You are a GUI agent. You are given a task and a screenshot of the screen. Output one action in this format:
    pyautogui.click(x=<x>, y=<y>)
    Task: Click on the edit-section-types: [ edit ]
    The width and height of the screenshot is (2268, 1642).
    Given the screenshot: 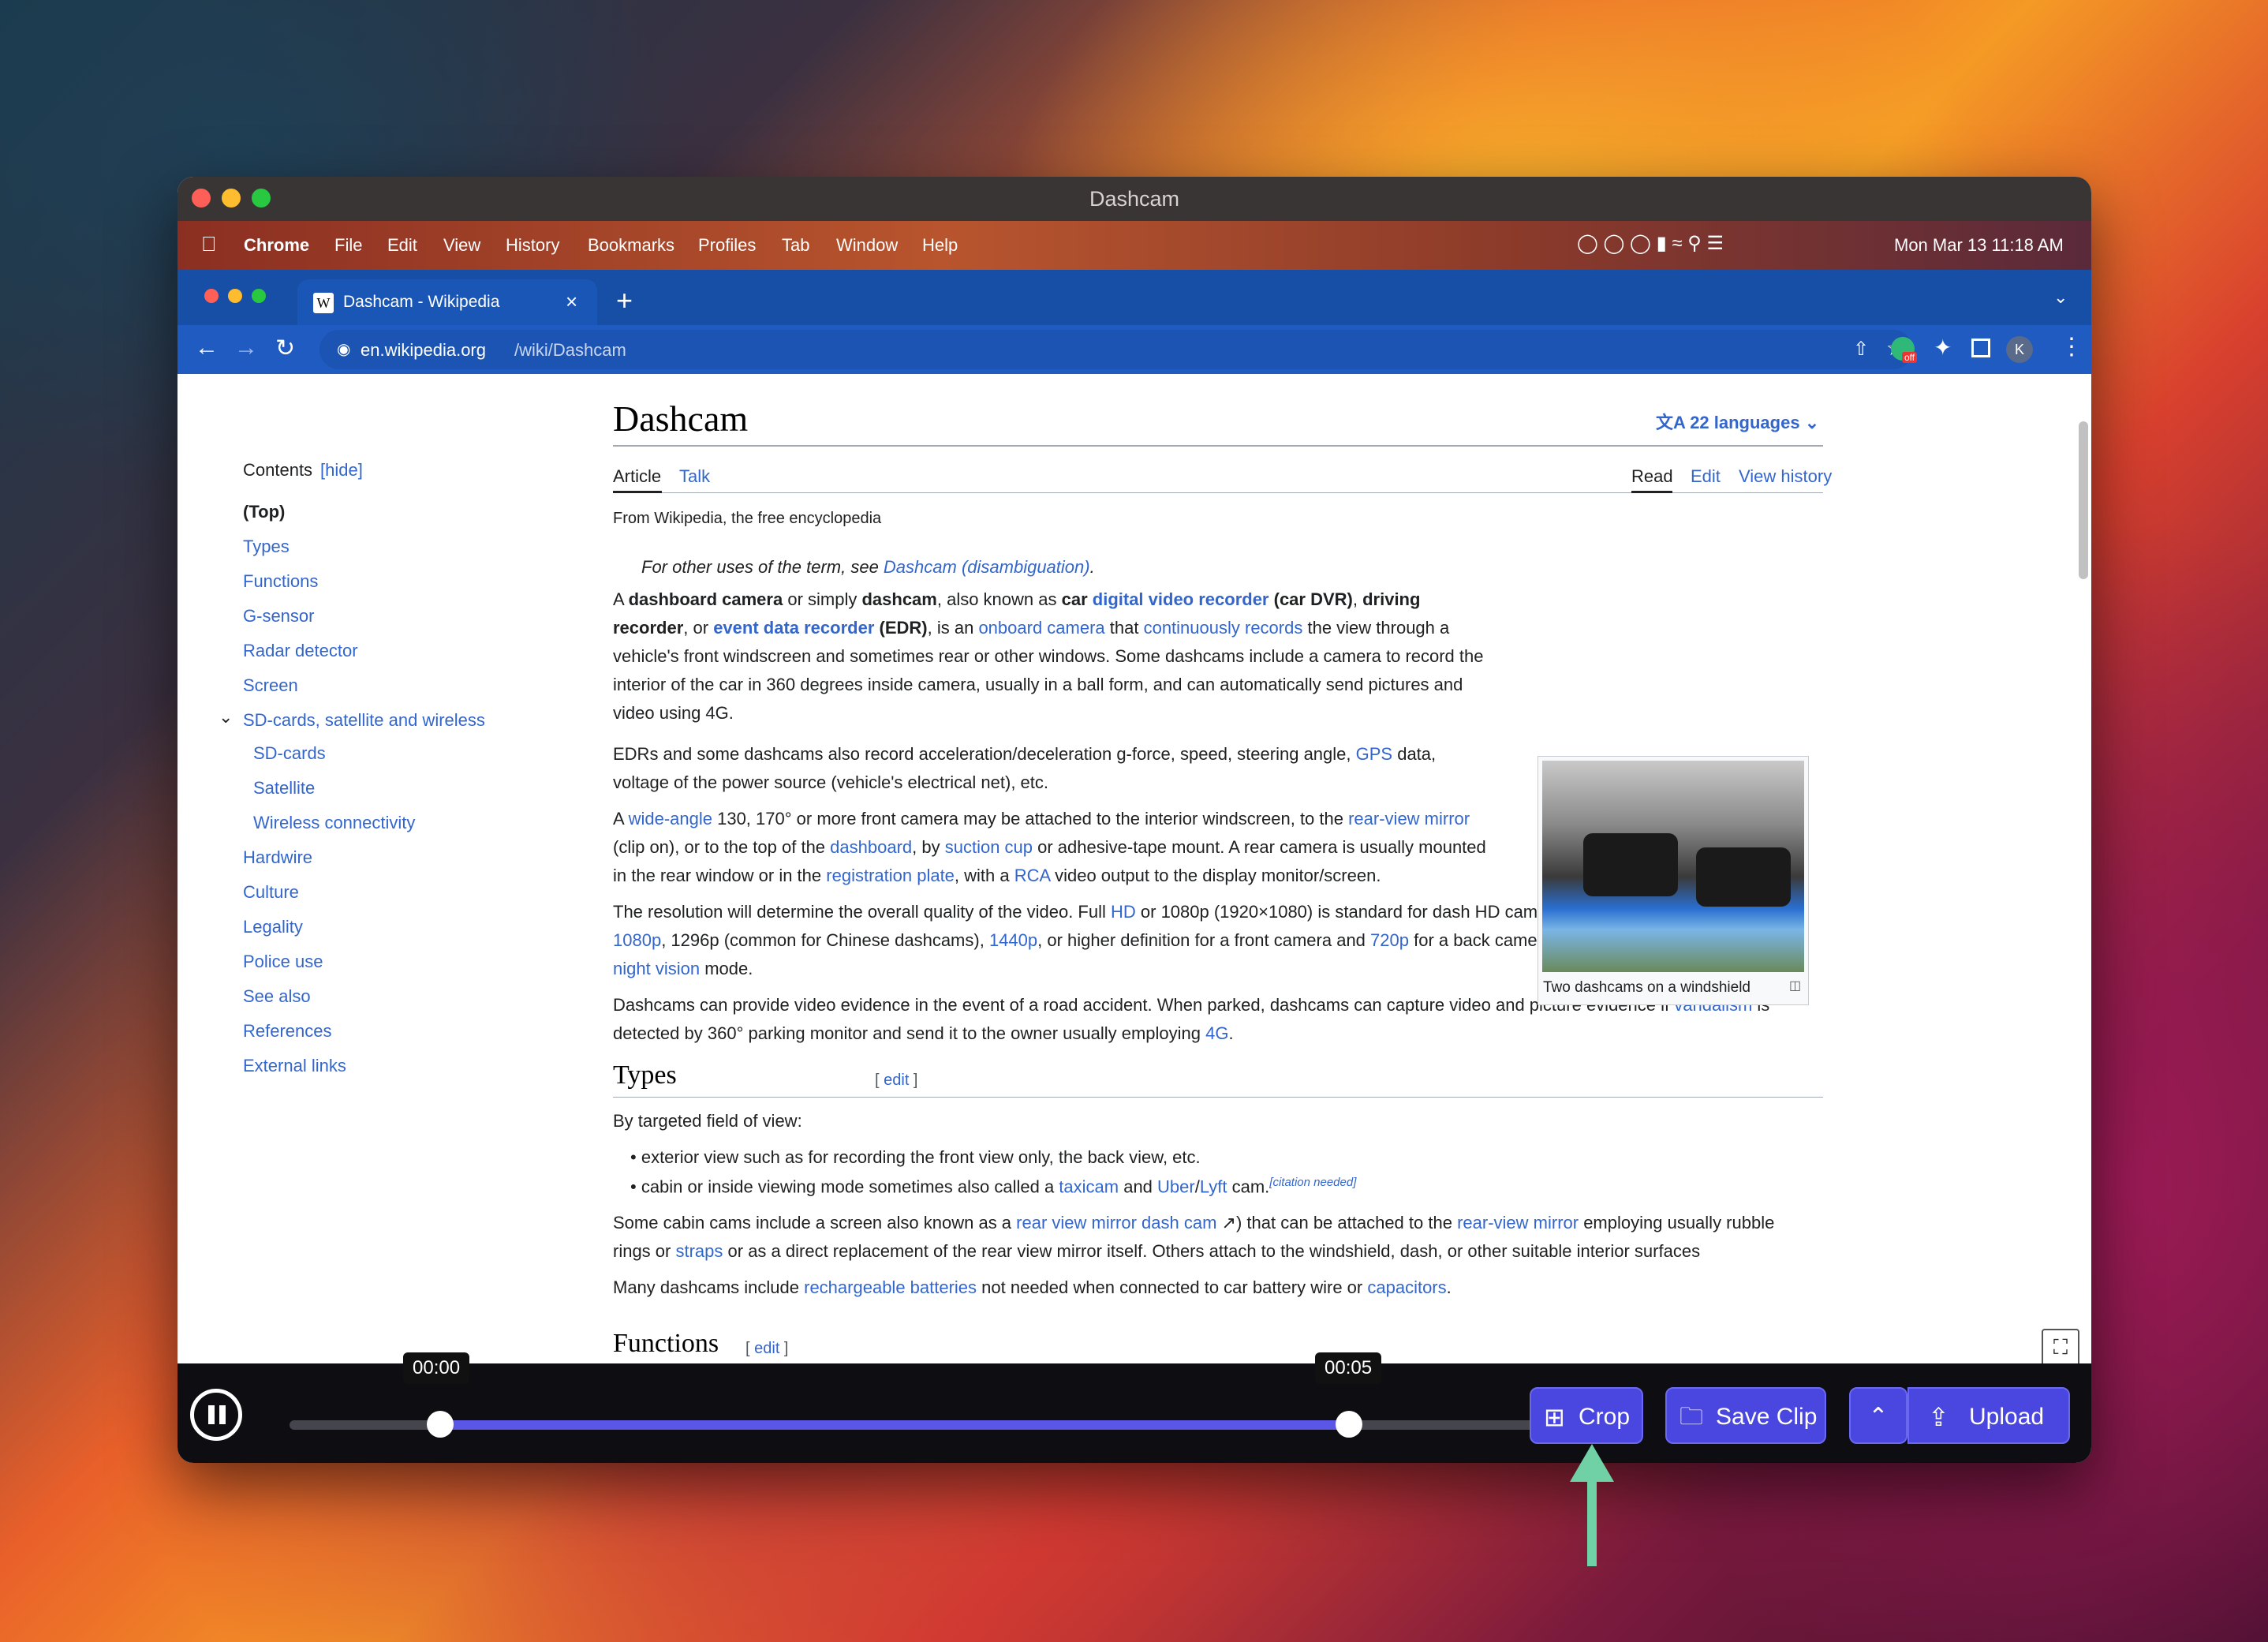 What is the action you would take?
    pyautogui.click(x=896, y=1081)
    